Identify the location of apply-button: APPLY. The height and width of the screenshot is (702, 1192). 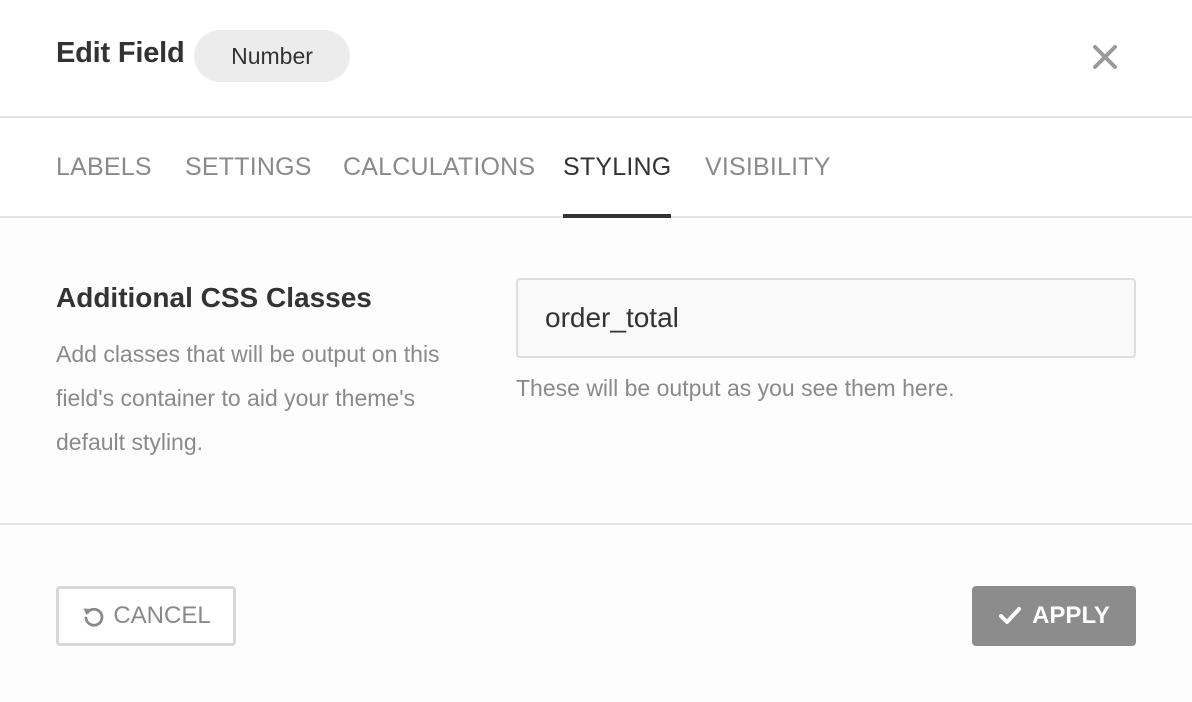
(1054, 616).